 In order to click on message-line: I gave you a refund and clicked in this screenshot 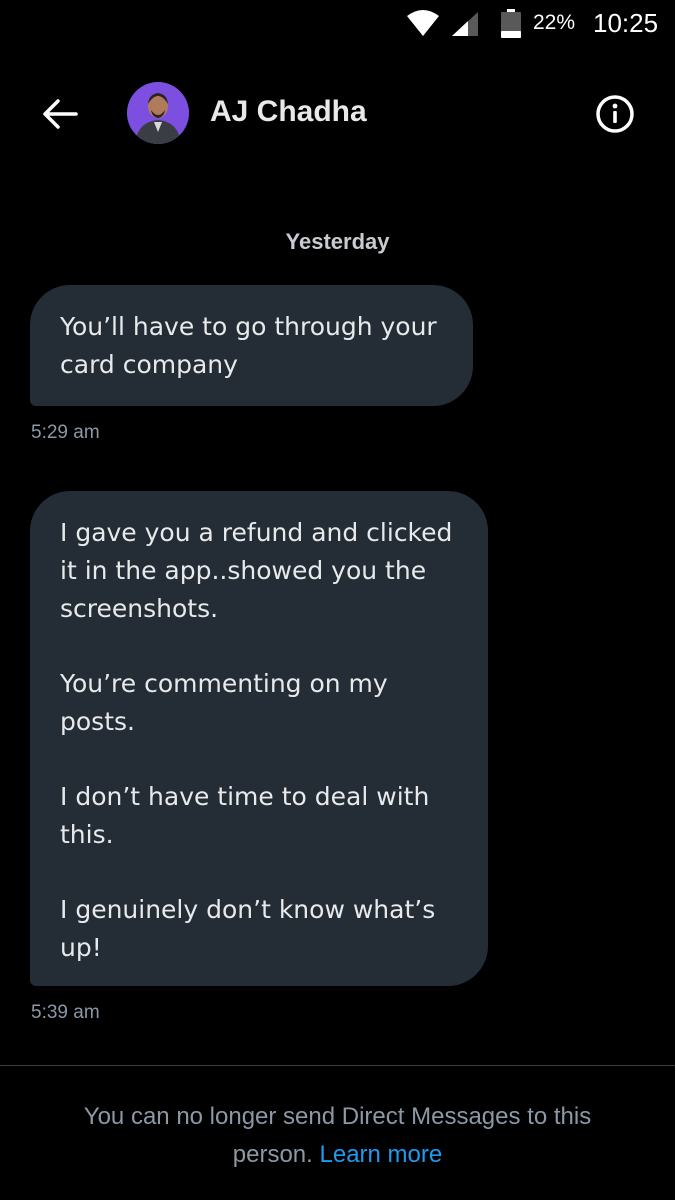, I will do `click(256, 532)`.